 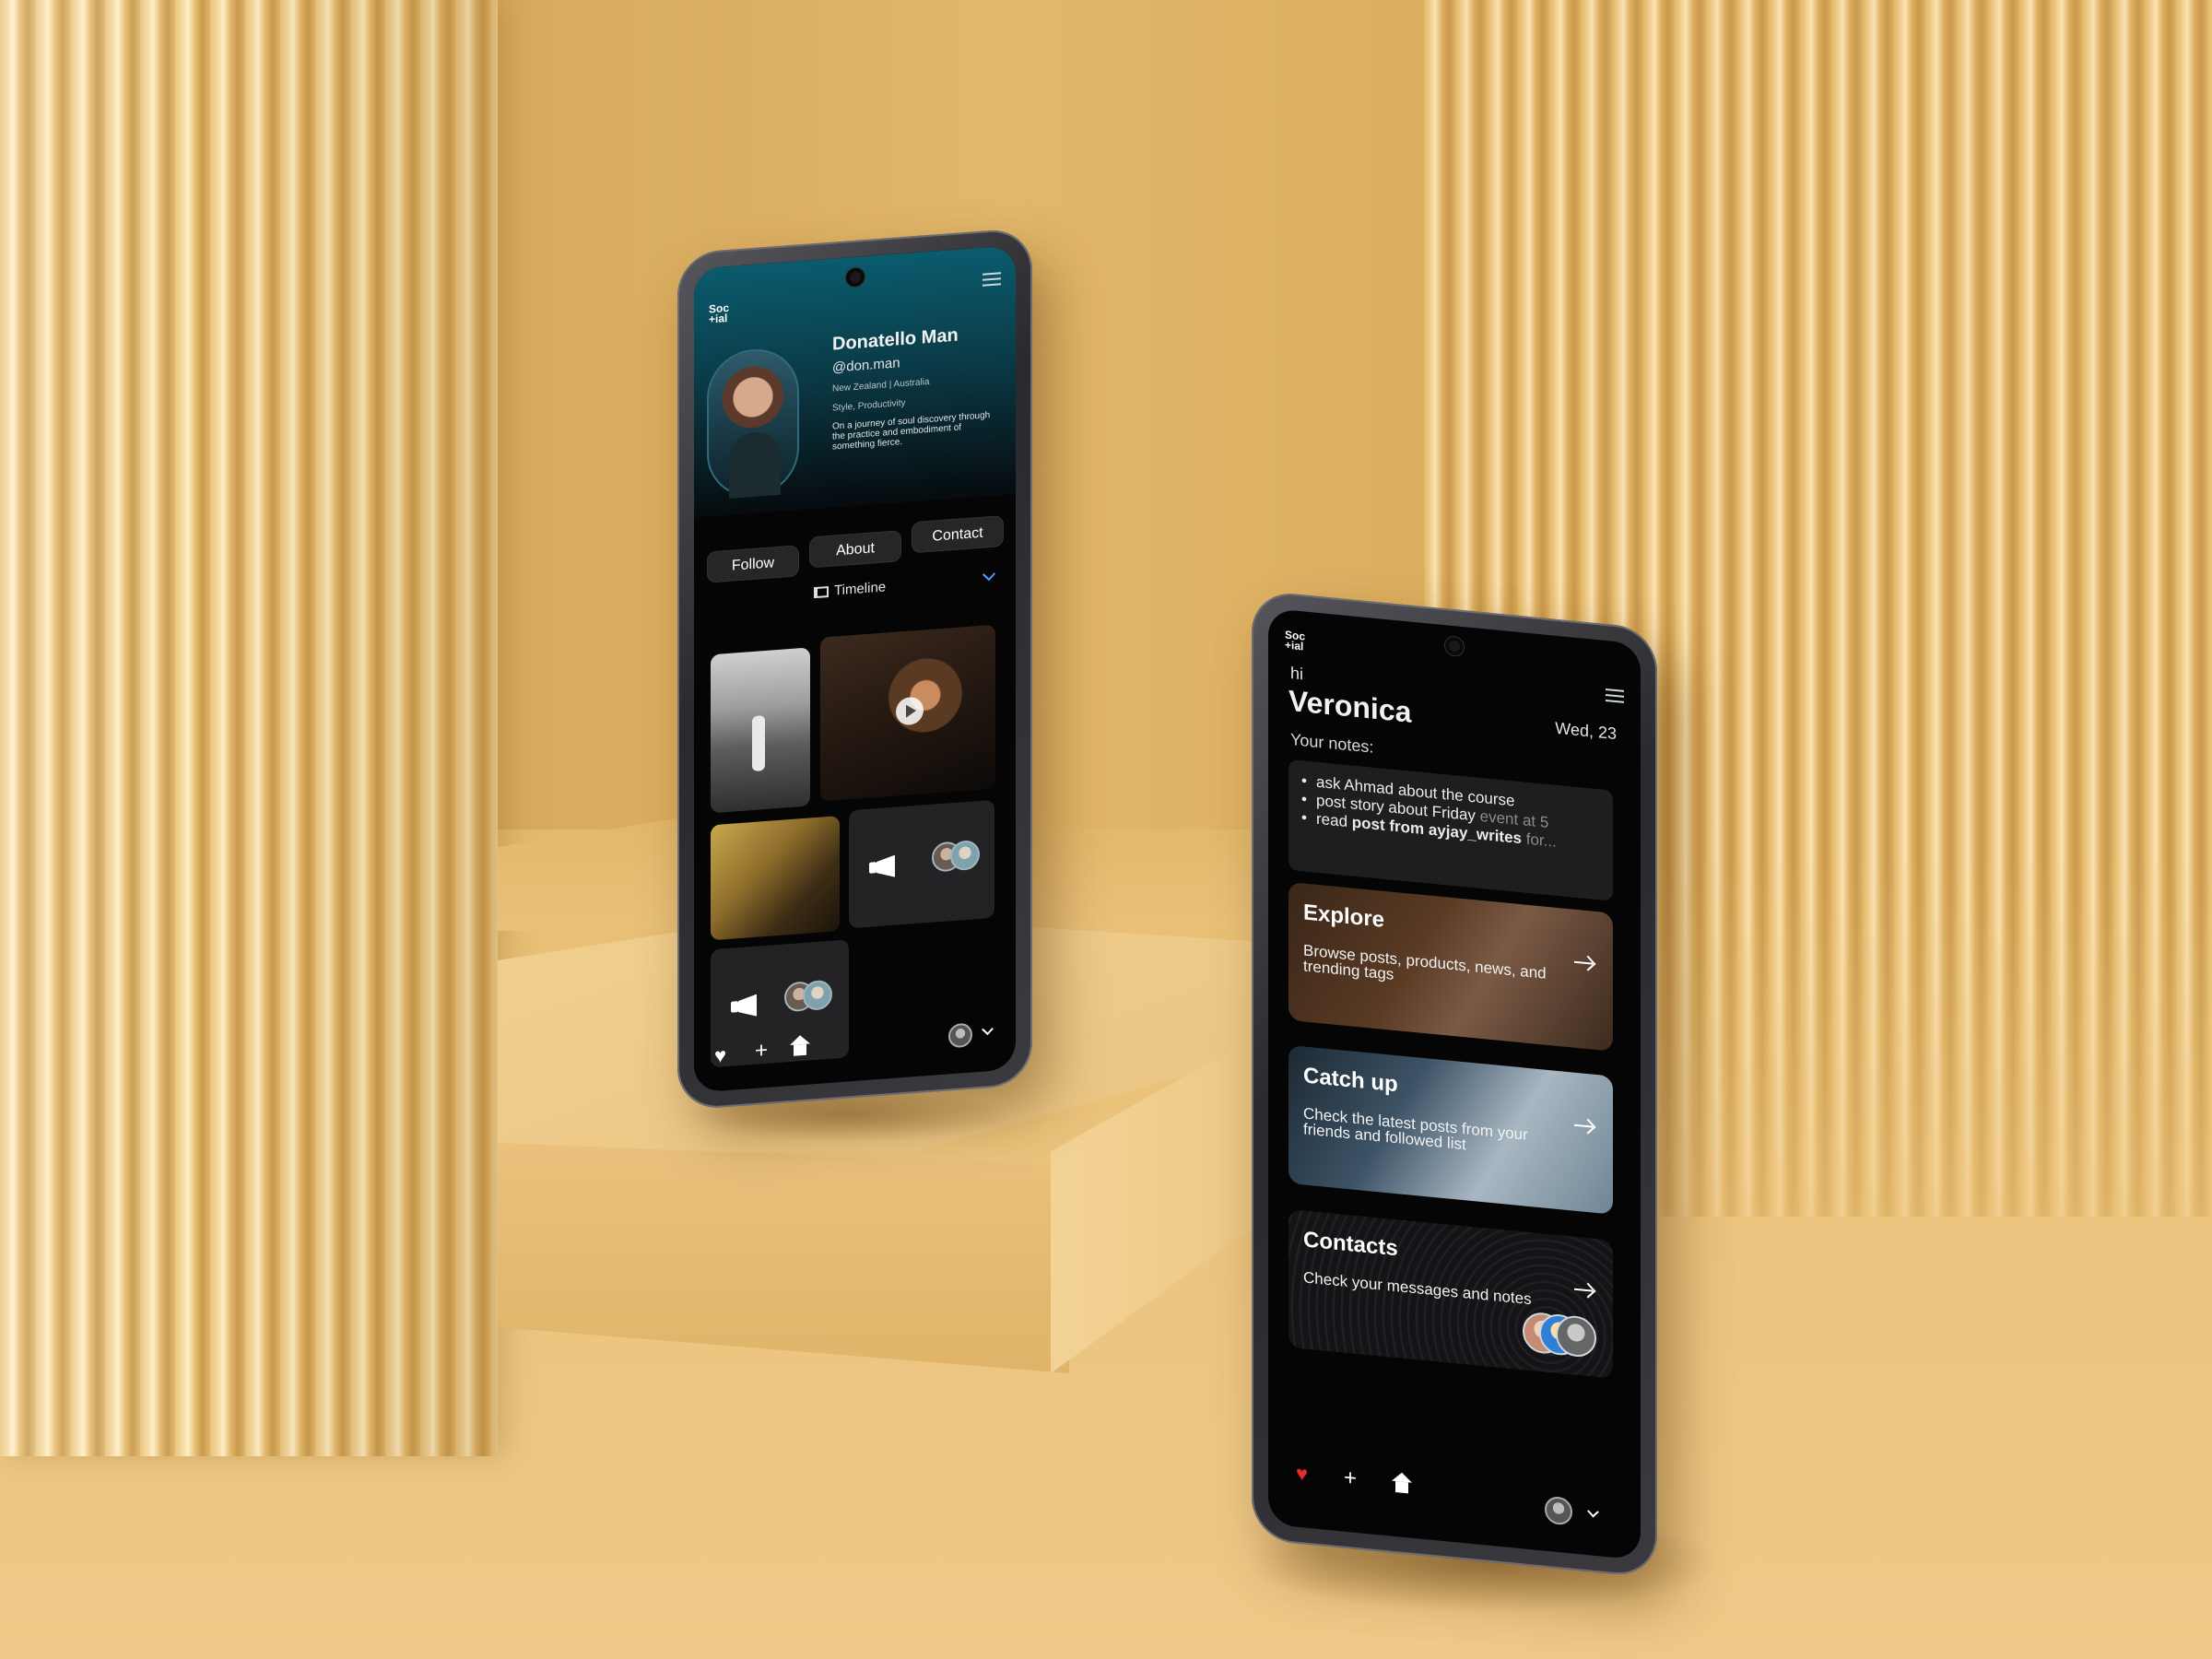 I want to click on front-camera, so click(x=1454, y=646).